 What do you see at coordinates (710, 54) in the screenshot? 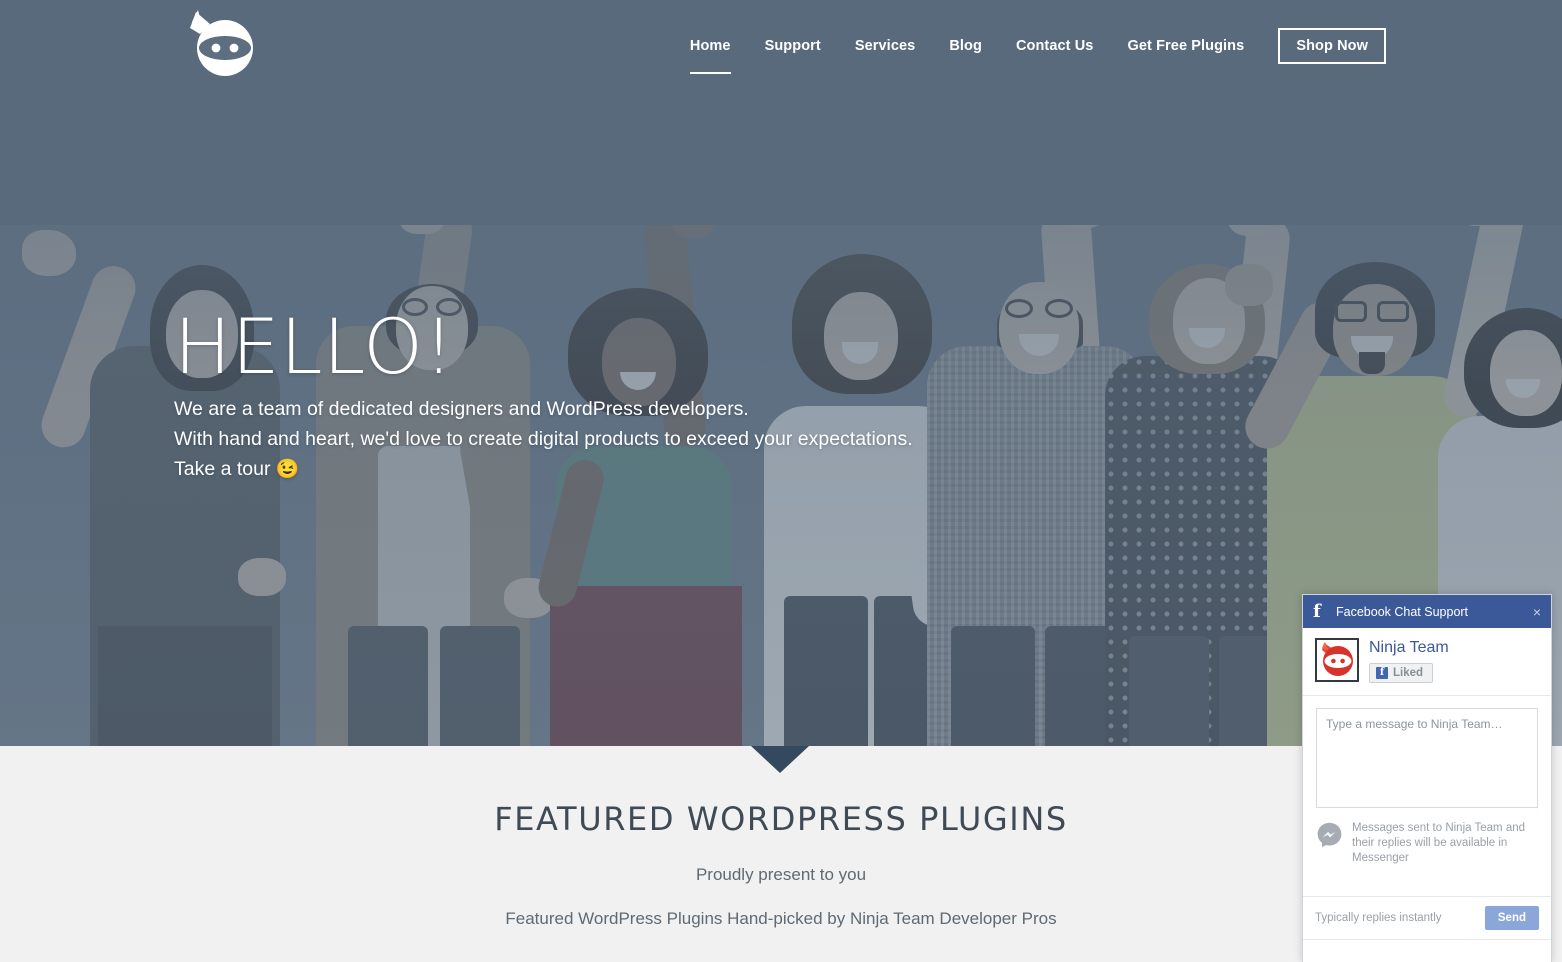
I see `nav-item-home: Home` at bounding box center [710, 54].